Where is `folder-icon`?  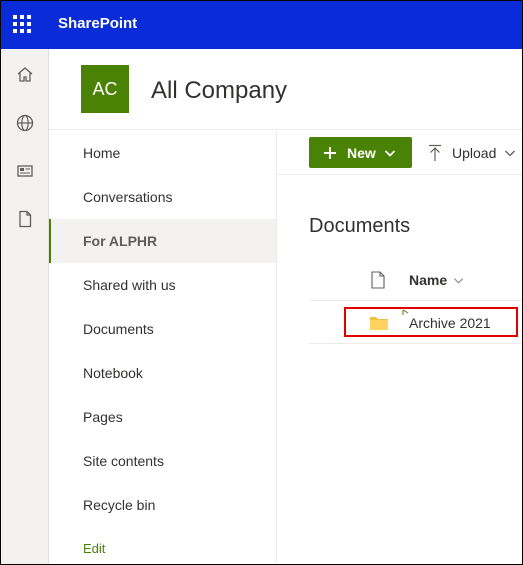
folder-icon is located at coordinates (379, 323).